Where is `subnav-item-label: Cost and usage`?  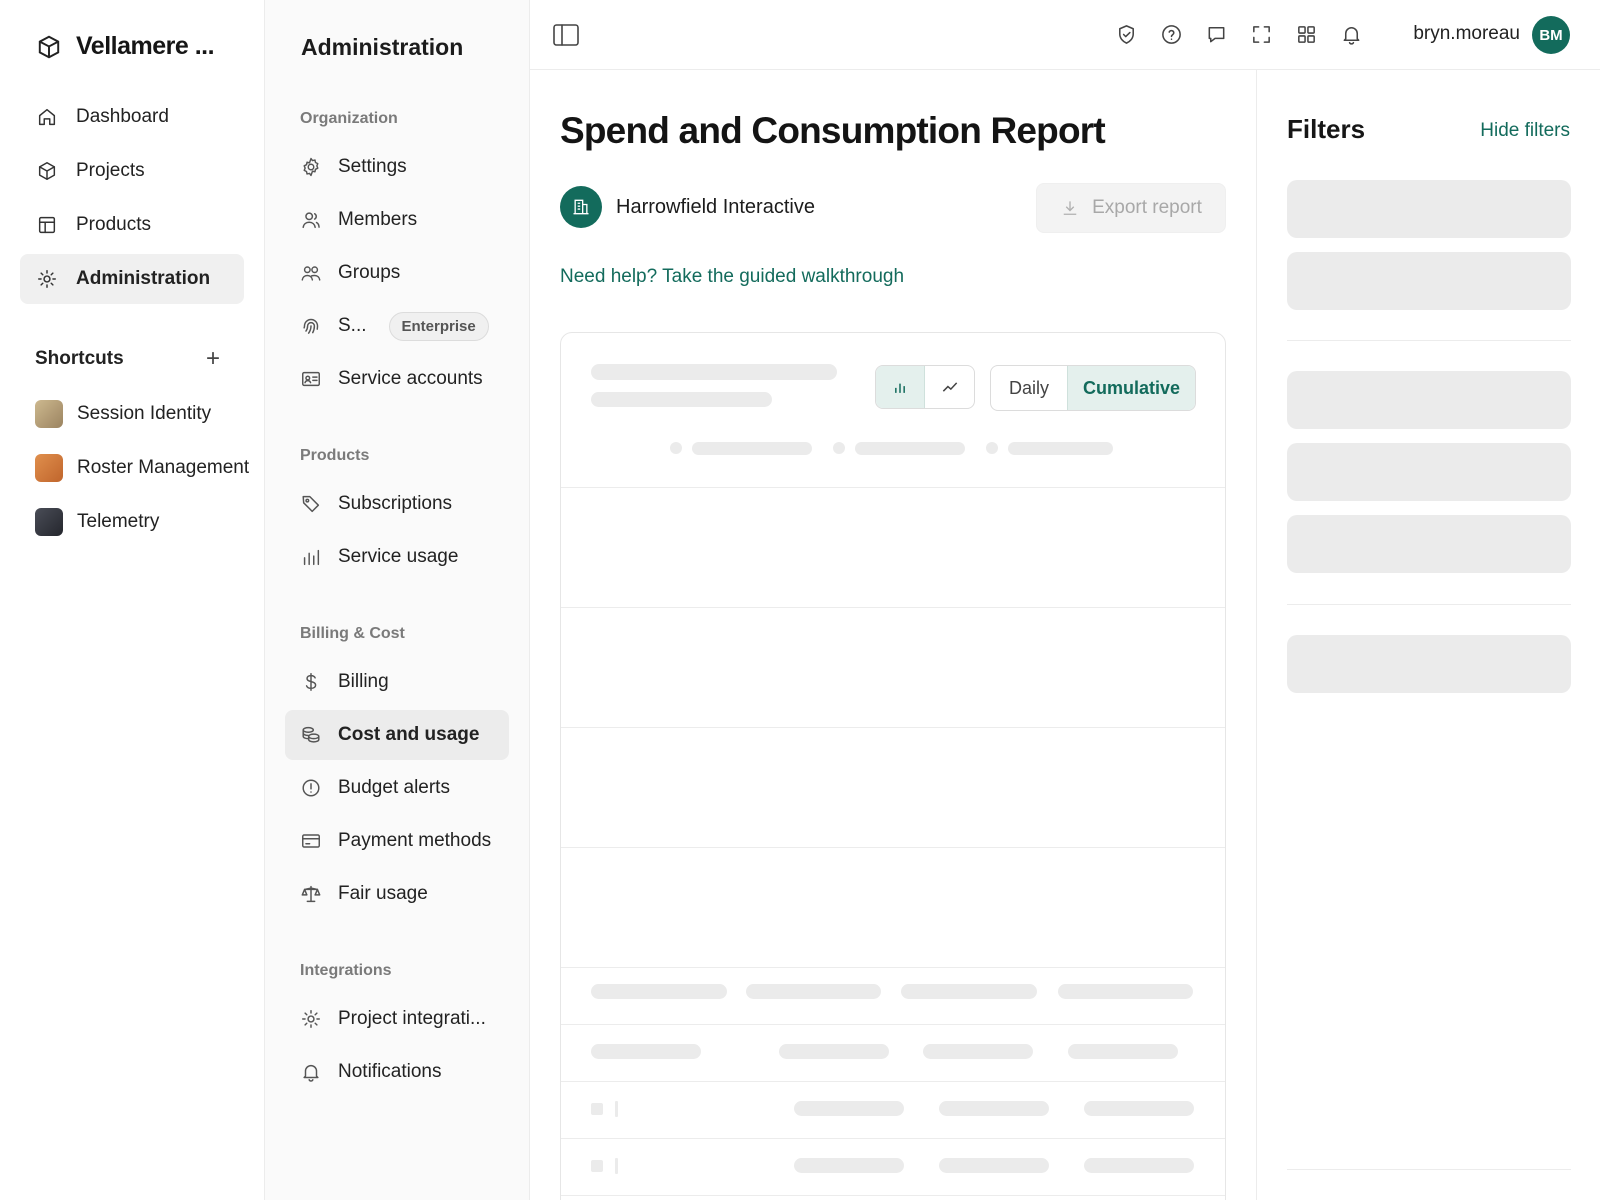
subnav-item-label: Cost and usage is located at coordinates (409, 734).